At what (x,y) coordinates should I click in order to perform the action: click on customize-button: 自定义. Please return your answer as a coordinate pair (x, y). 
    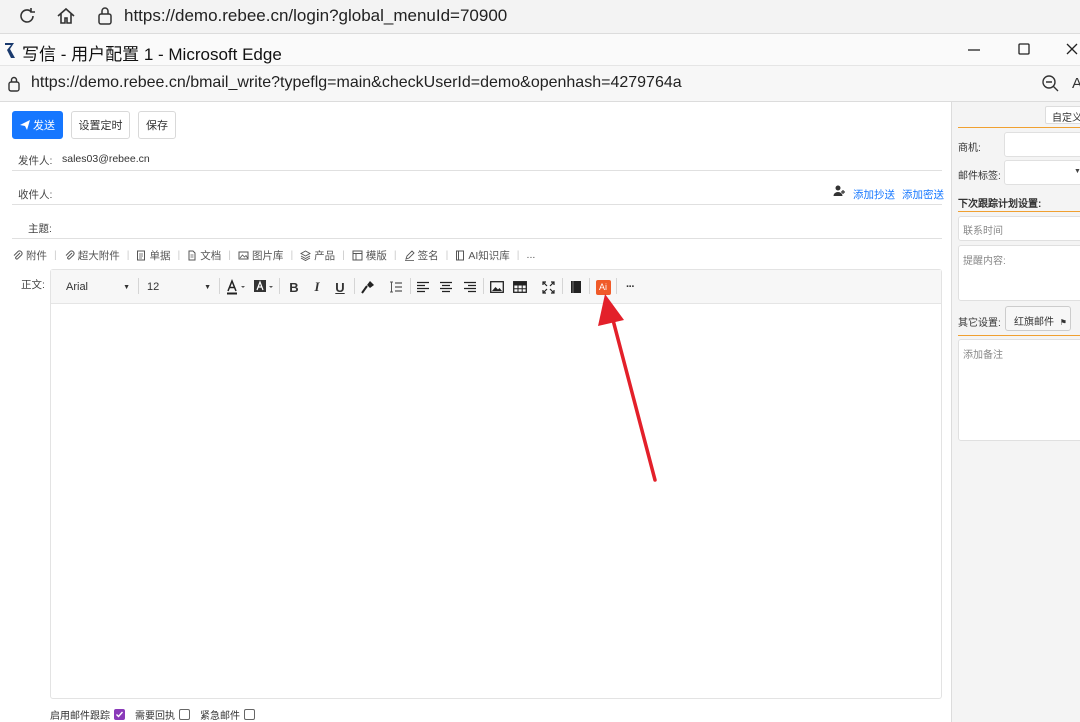
    Looking at the image, I should click on (1062, 115).